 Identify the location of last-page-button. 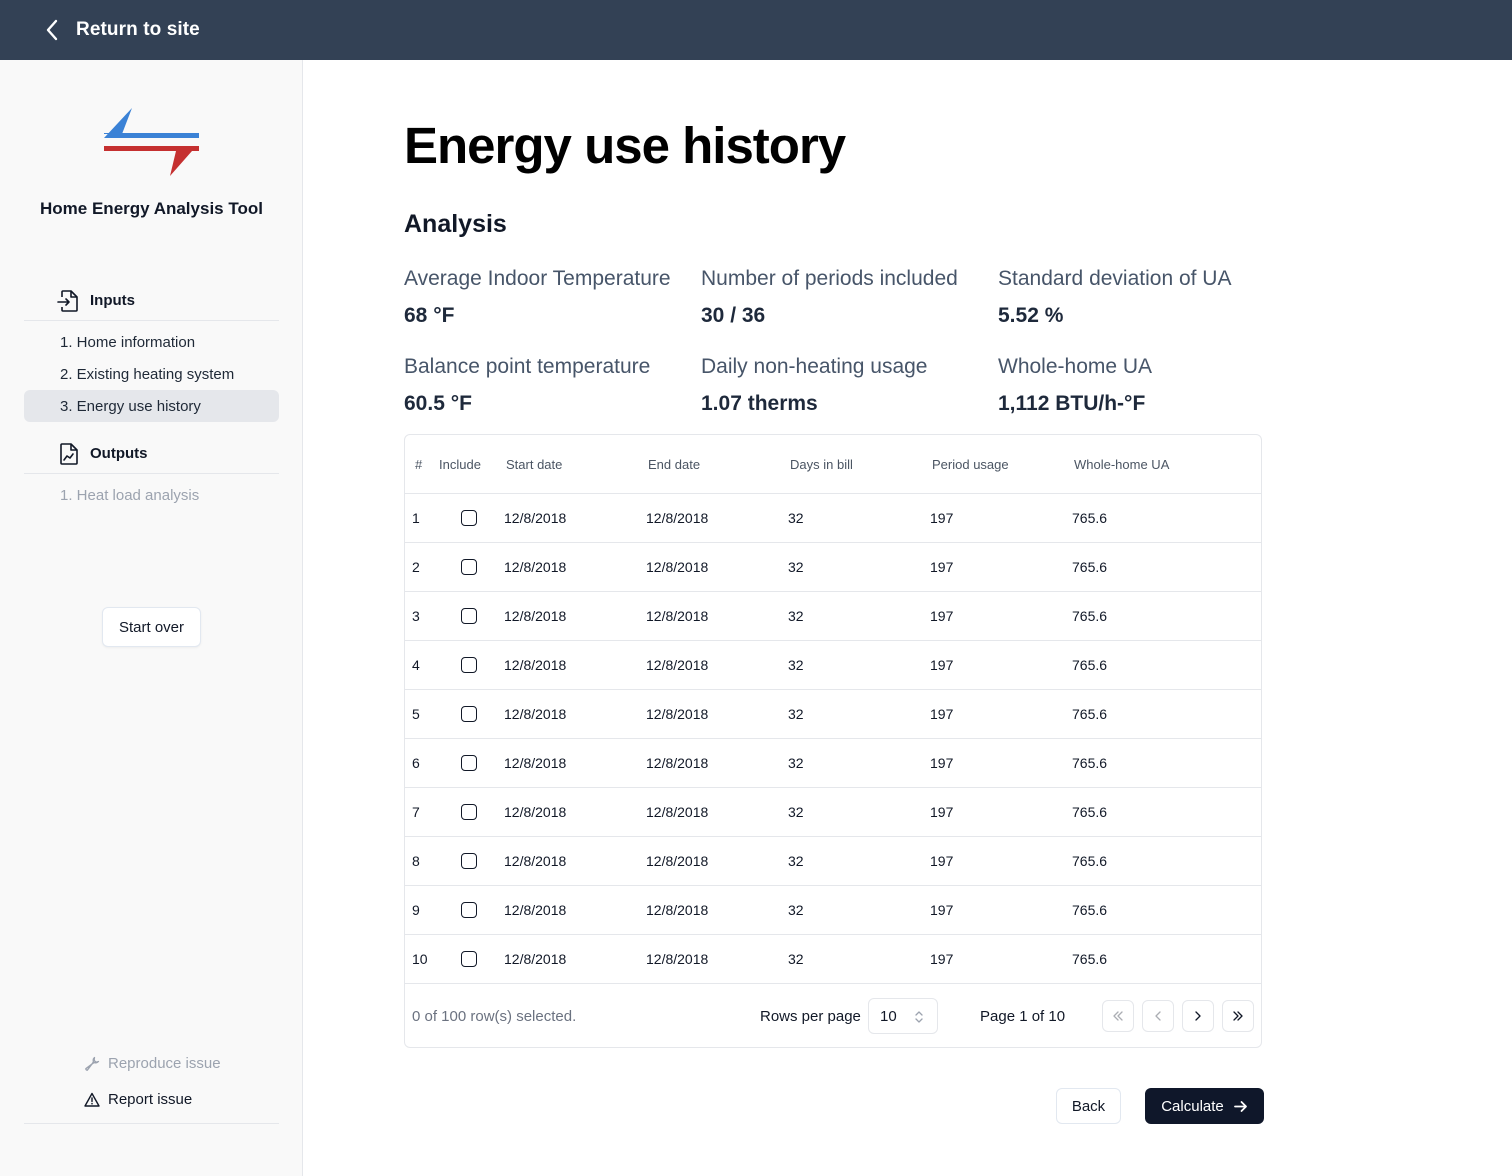
(1238, 1016).